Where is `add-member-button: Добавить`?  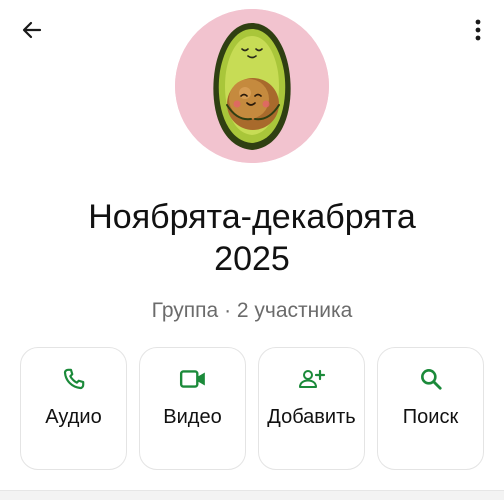
add-member-button: Добавить is located at coordinates (311, 408).